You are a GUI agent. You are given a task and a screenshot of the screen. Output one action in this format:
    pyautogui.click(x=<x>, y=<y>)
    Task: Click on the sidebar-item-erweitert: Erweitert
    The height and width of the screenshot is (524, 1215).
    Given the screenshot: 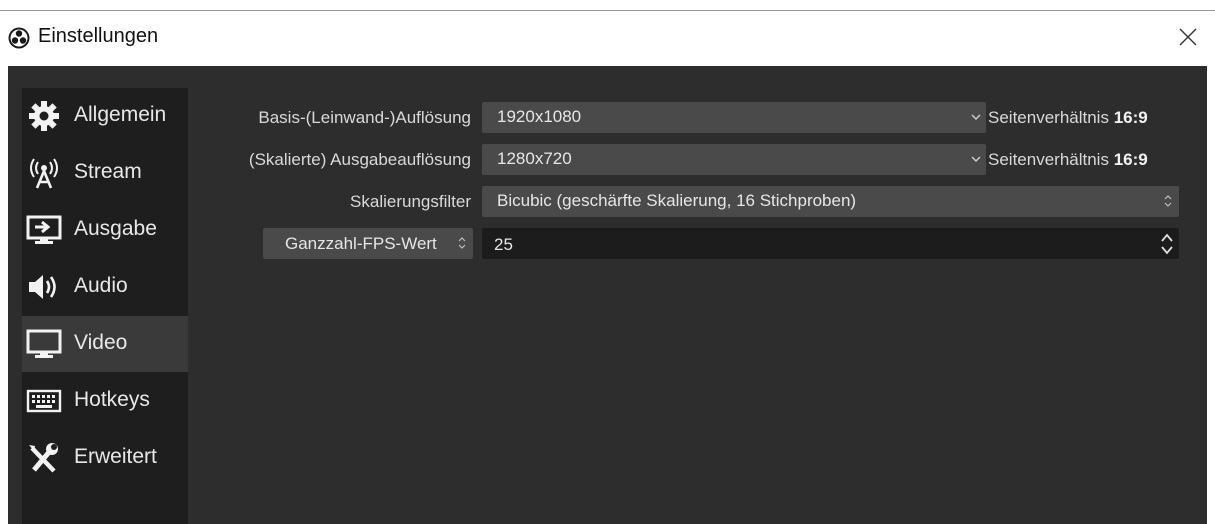 What is the action you would take?
    pyautogui.click(x=105, y=458)
    